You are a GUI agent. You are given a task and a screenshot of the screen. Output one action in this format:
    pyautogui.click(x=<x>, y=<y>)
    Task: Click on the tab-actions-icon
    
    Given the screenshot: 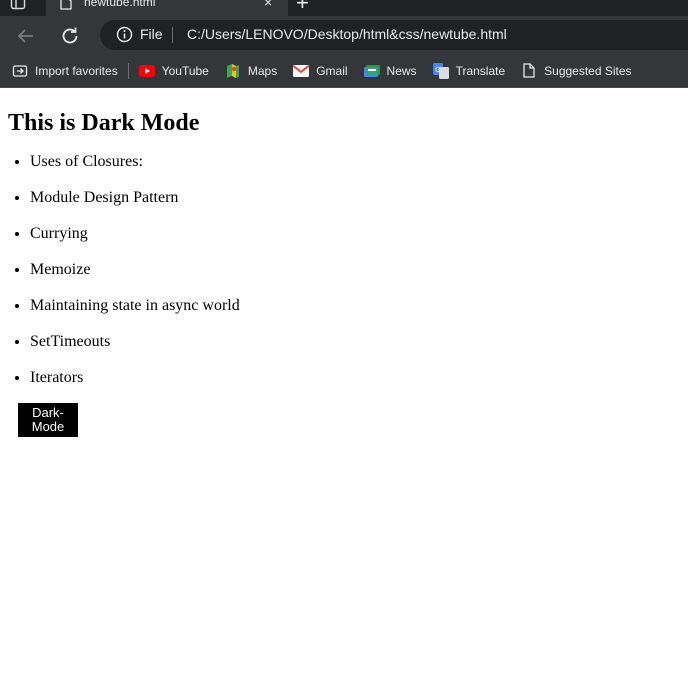 What is the action you would take?
    pyautogui.click(x=18, y=5)
    